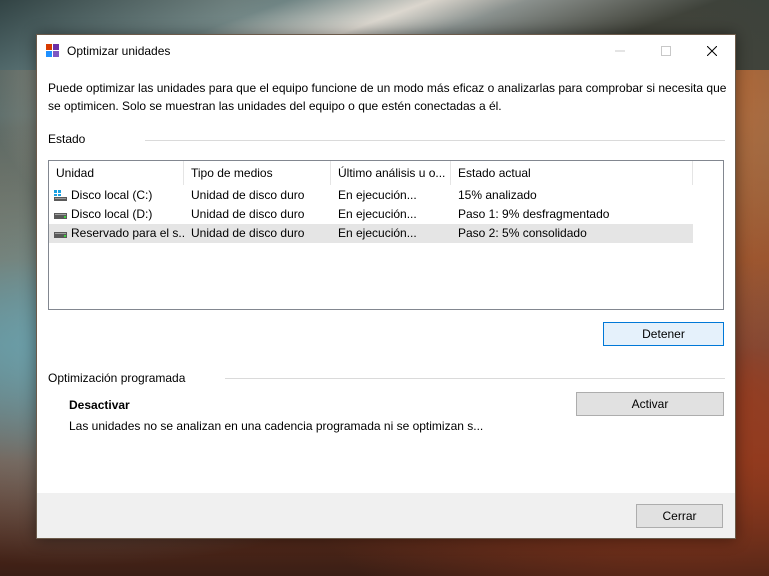 The image size is (769, 576). I want to click on activate-button: Activar, so click(650, 404).